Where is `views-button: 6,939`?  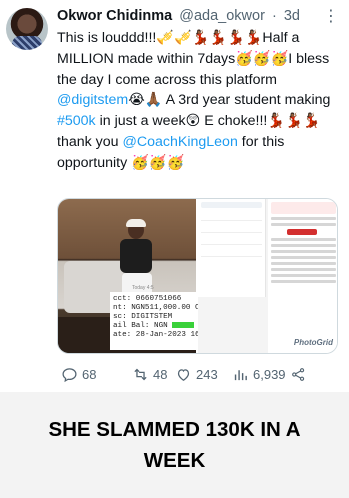
views-button: 6,939 is located at coordinates (269, 374).